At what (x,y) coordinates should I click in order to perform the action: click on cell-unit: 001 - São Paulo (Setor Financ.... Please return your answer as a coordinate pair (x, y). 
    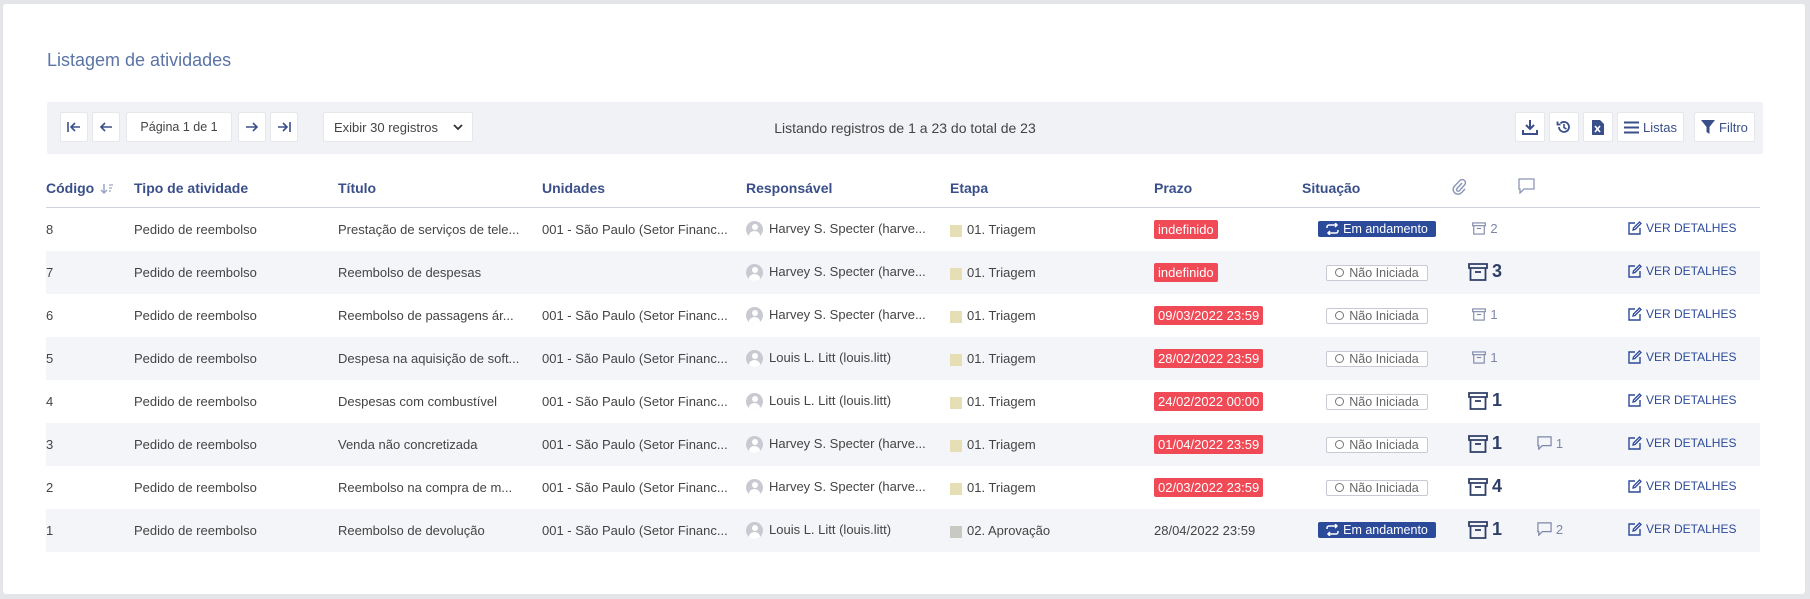
    Looking at the image, I should click on (644, 530).